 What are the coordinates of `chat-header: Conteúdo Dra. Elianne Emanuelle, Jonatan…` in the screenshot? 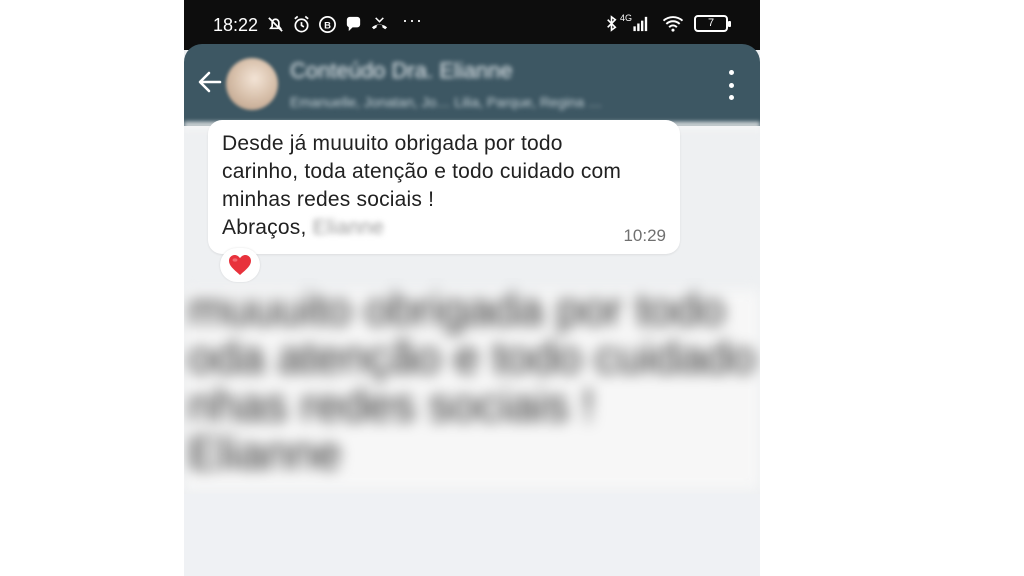 It's located at (472, 85).